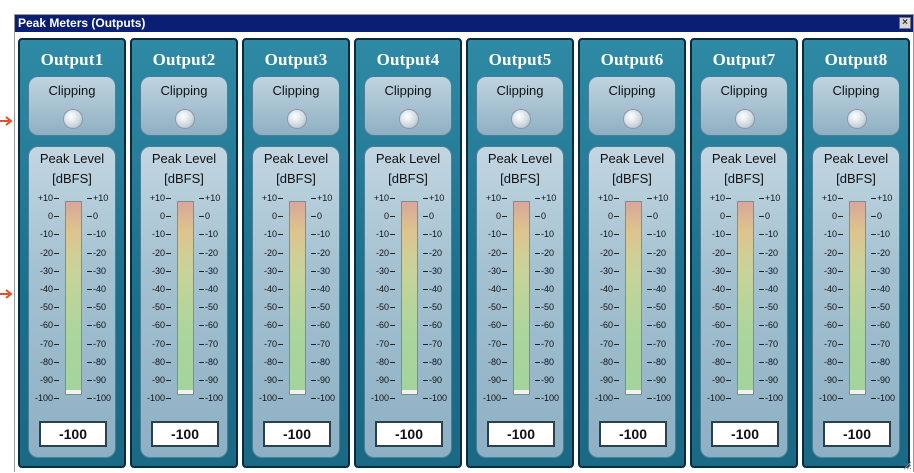 This screenshot has width=914, height=473. Describe the element at coordinates (268, 298) in the screenshot. I see `meter-scale-left: +10 0 -10 -20 -30 -40 -50 -60 -70 -80 -90 -100` at that location.